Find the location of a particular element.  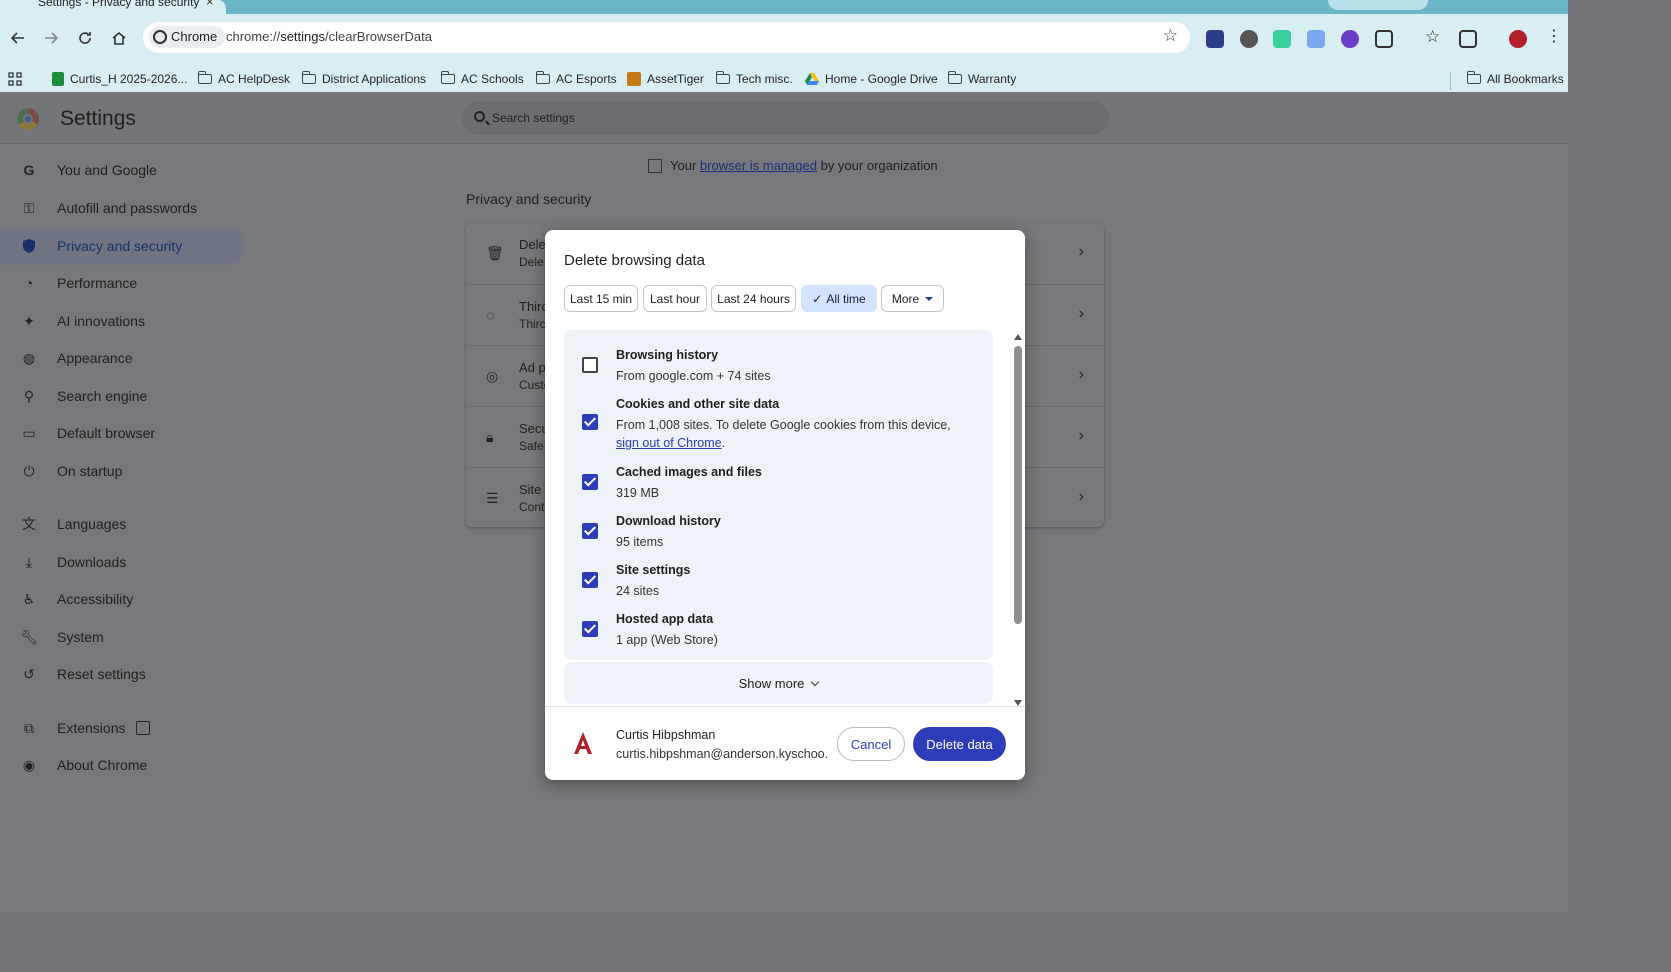

scroll-up-arrow-icon is located at coordinates (1018, 337).